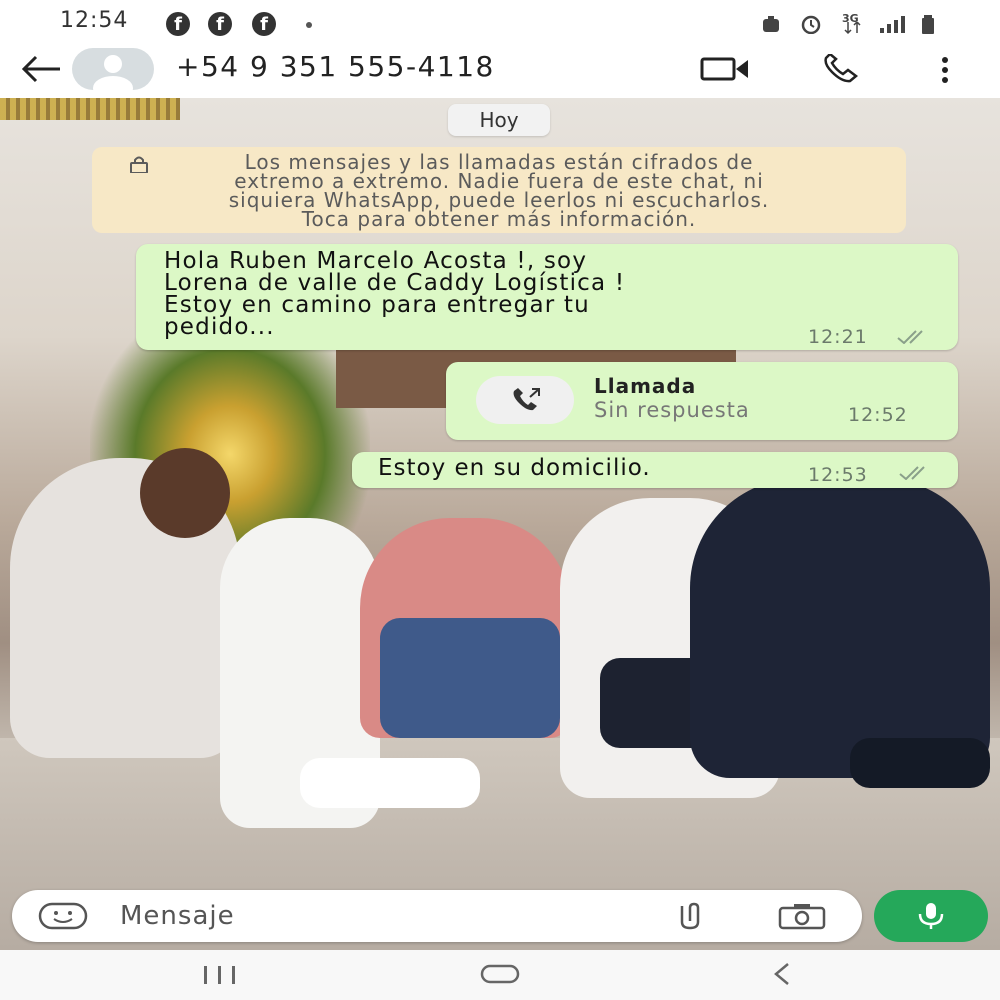 This screenshot has width=1000, height=1000. I want to click on alarm-icon, so click(771, 24).